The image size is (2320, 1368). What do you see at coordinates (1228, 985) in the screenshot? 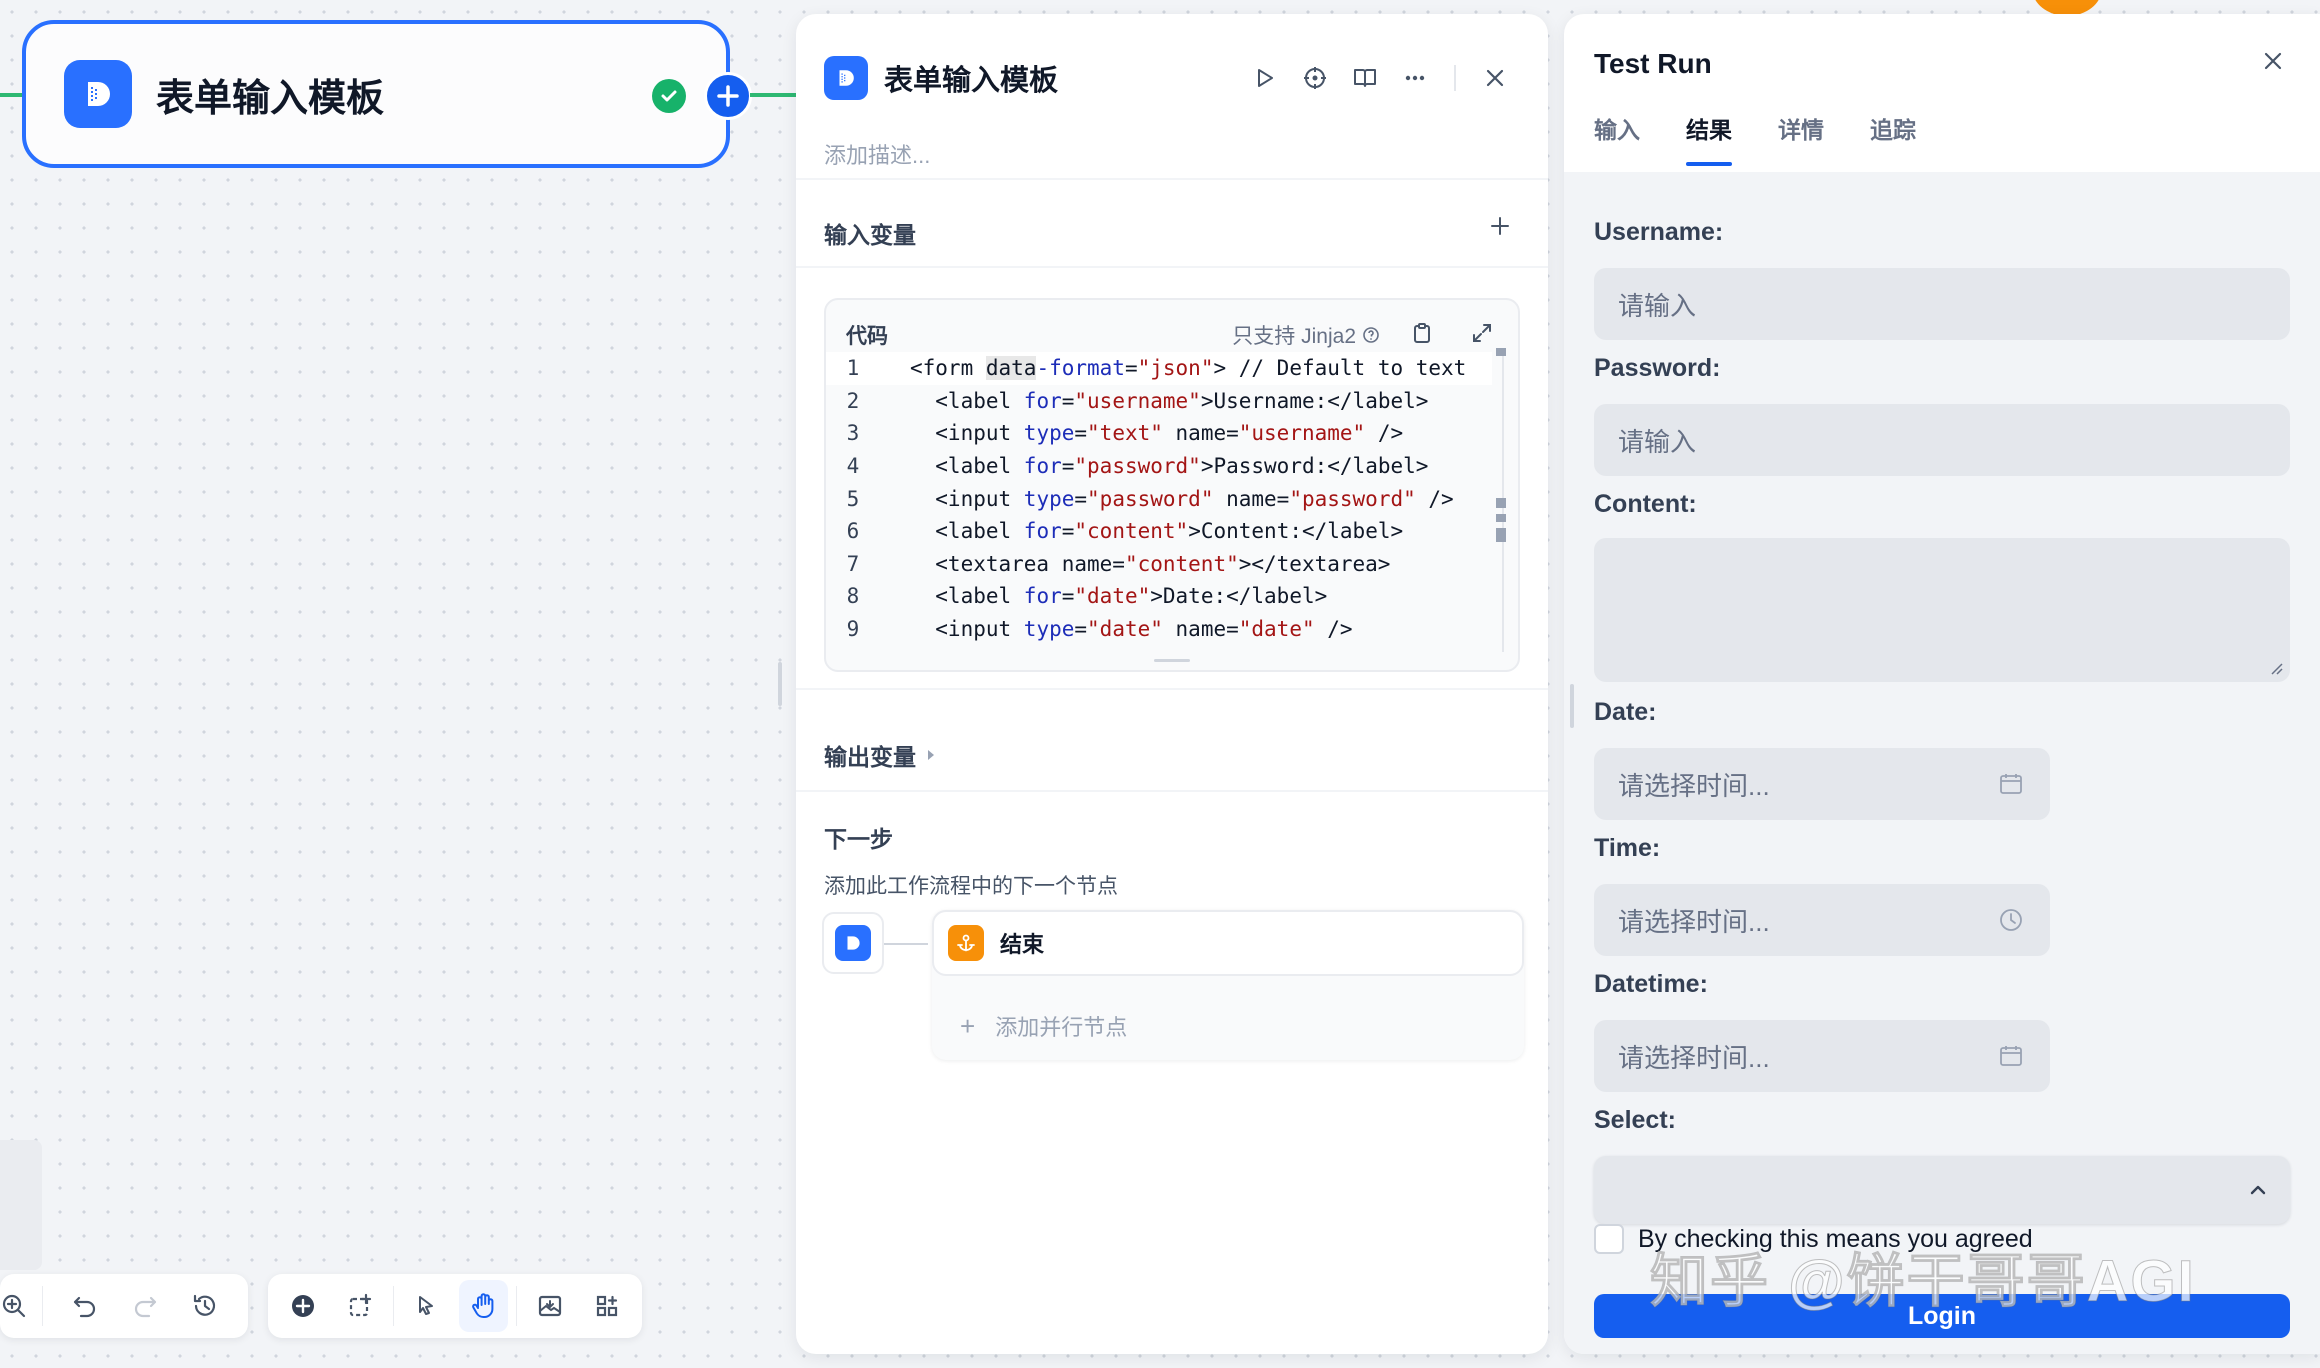
I see `next-nodes-card: 结束 + 添加并行节点` at bounding box center [1228, 985].